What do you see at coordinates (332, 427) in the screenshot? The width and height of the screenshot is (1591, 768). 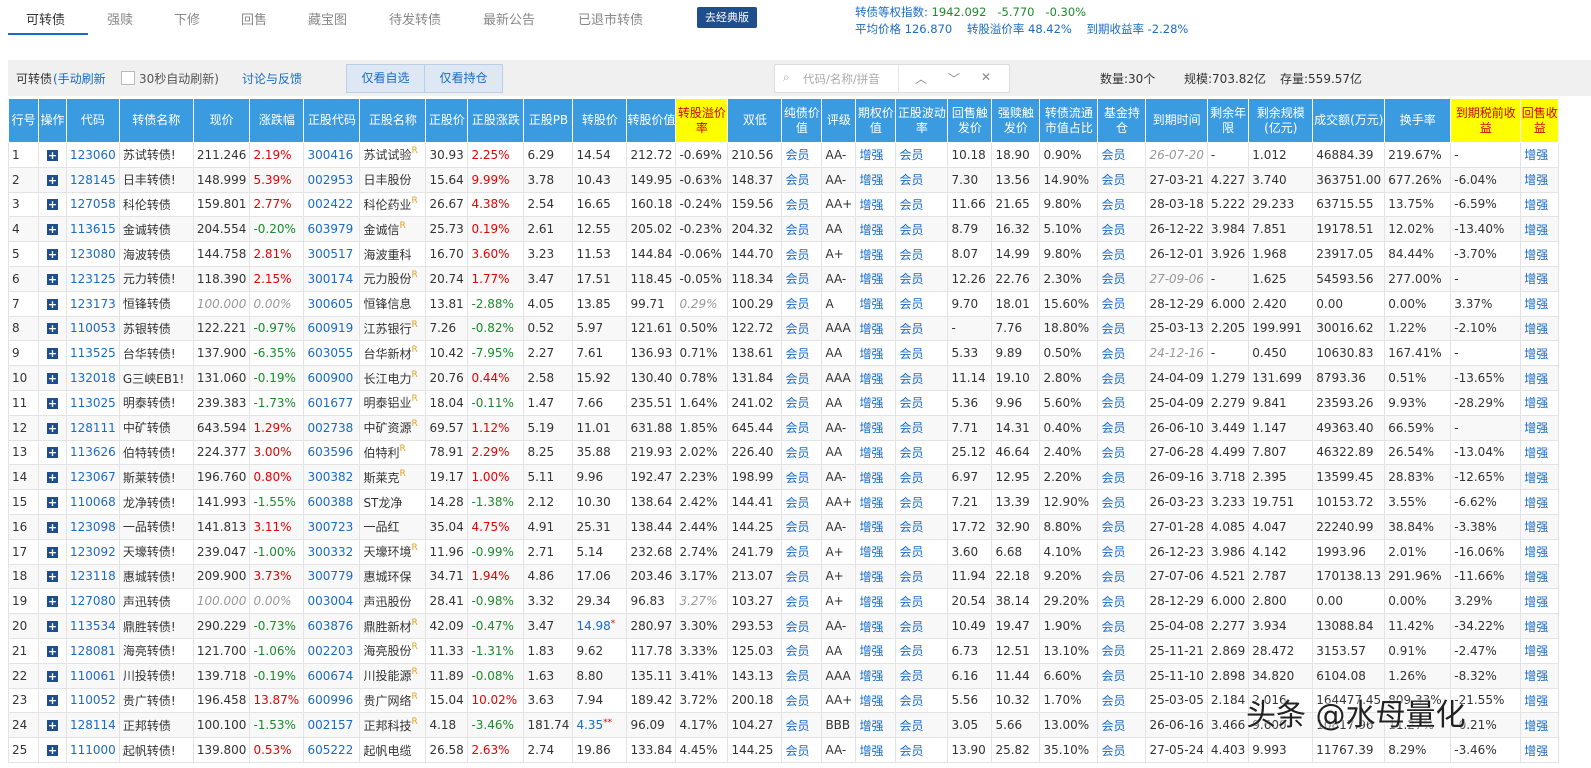 I see `table-cell: 002738` at bounding box center [332, 427].